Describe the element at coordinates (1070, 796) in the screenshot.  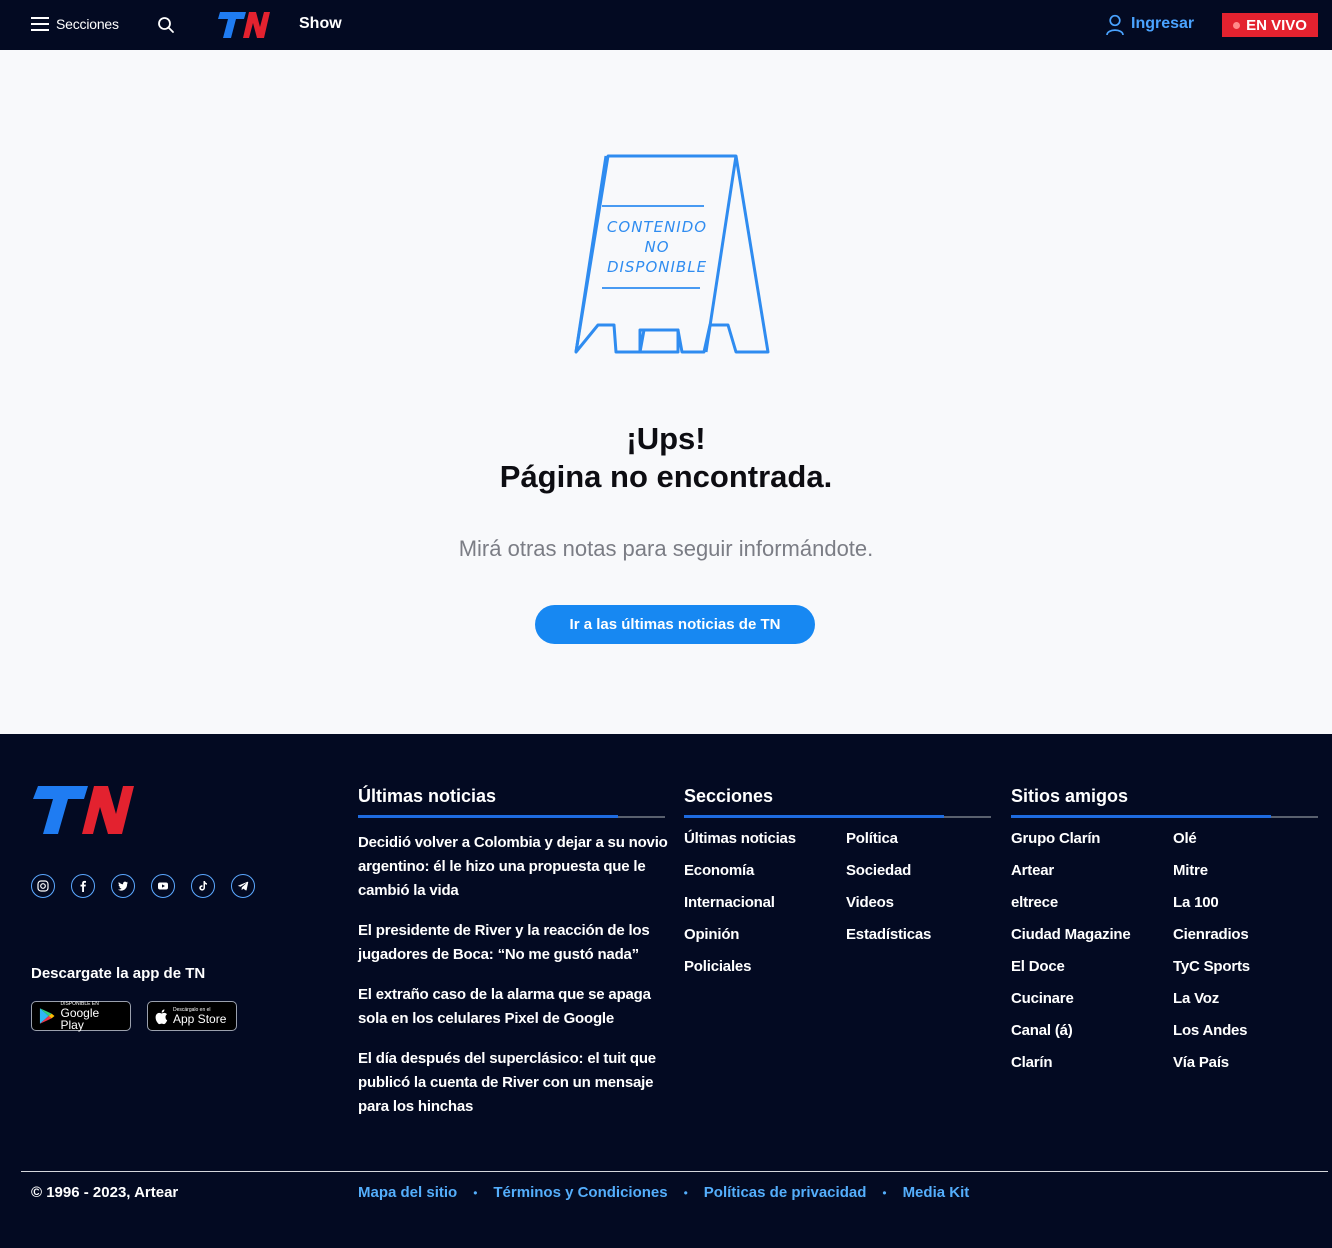
I see `friend-sites-heading: Sitios amigos` at that location.